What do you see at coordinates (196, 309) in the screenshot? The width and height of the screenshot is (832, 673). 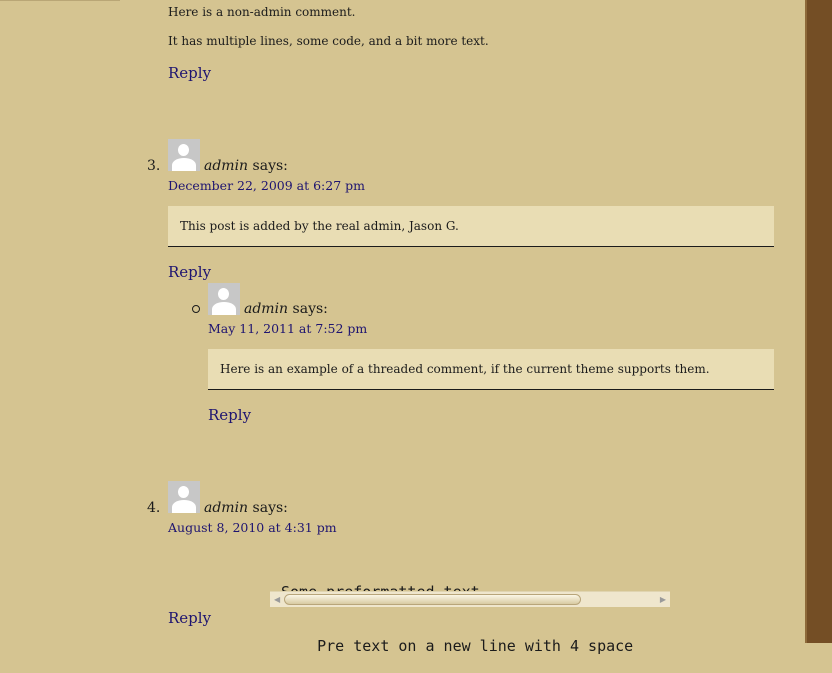 I see `list-bullet` at bounding box center [196, 309].